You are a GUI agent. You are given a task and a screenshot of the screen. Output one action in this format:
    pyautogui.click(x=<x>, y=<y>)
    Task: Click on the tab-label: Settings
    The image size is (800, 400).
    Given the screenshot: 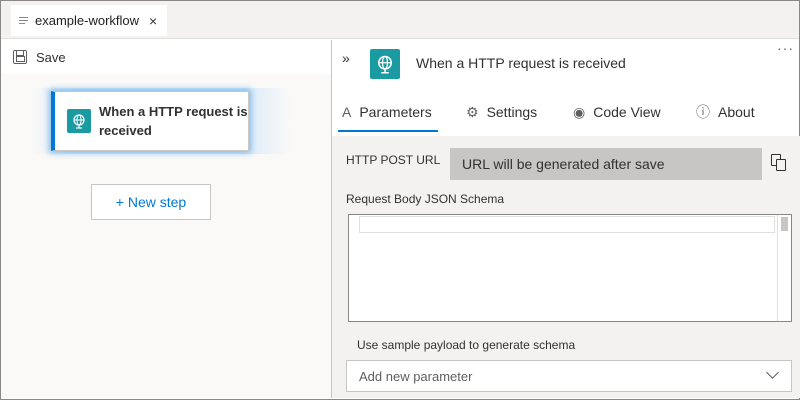 What is the action you would take?
    pyautogui.click(x=512, y=112)
    